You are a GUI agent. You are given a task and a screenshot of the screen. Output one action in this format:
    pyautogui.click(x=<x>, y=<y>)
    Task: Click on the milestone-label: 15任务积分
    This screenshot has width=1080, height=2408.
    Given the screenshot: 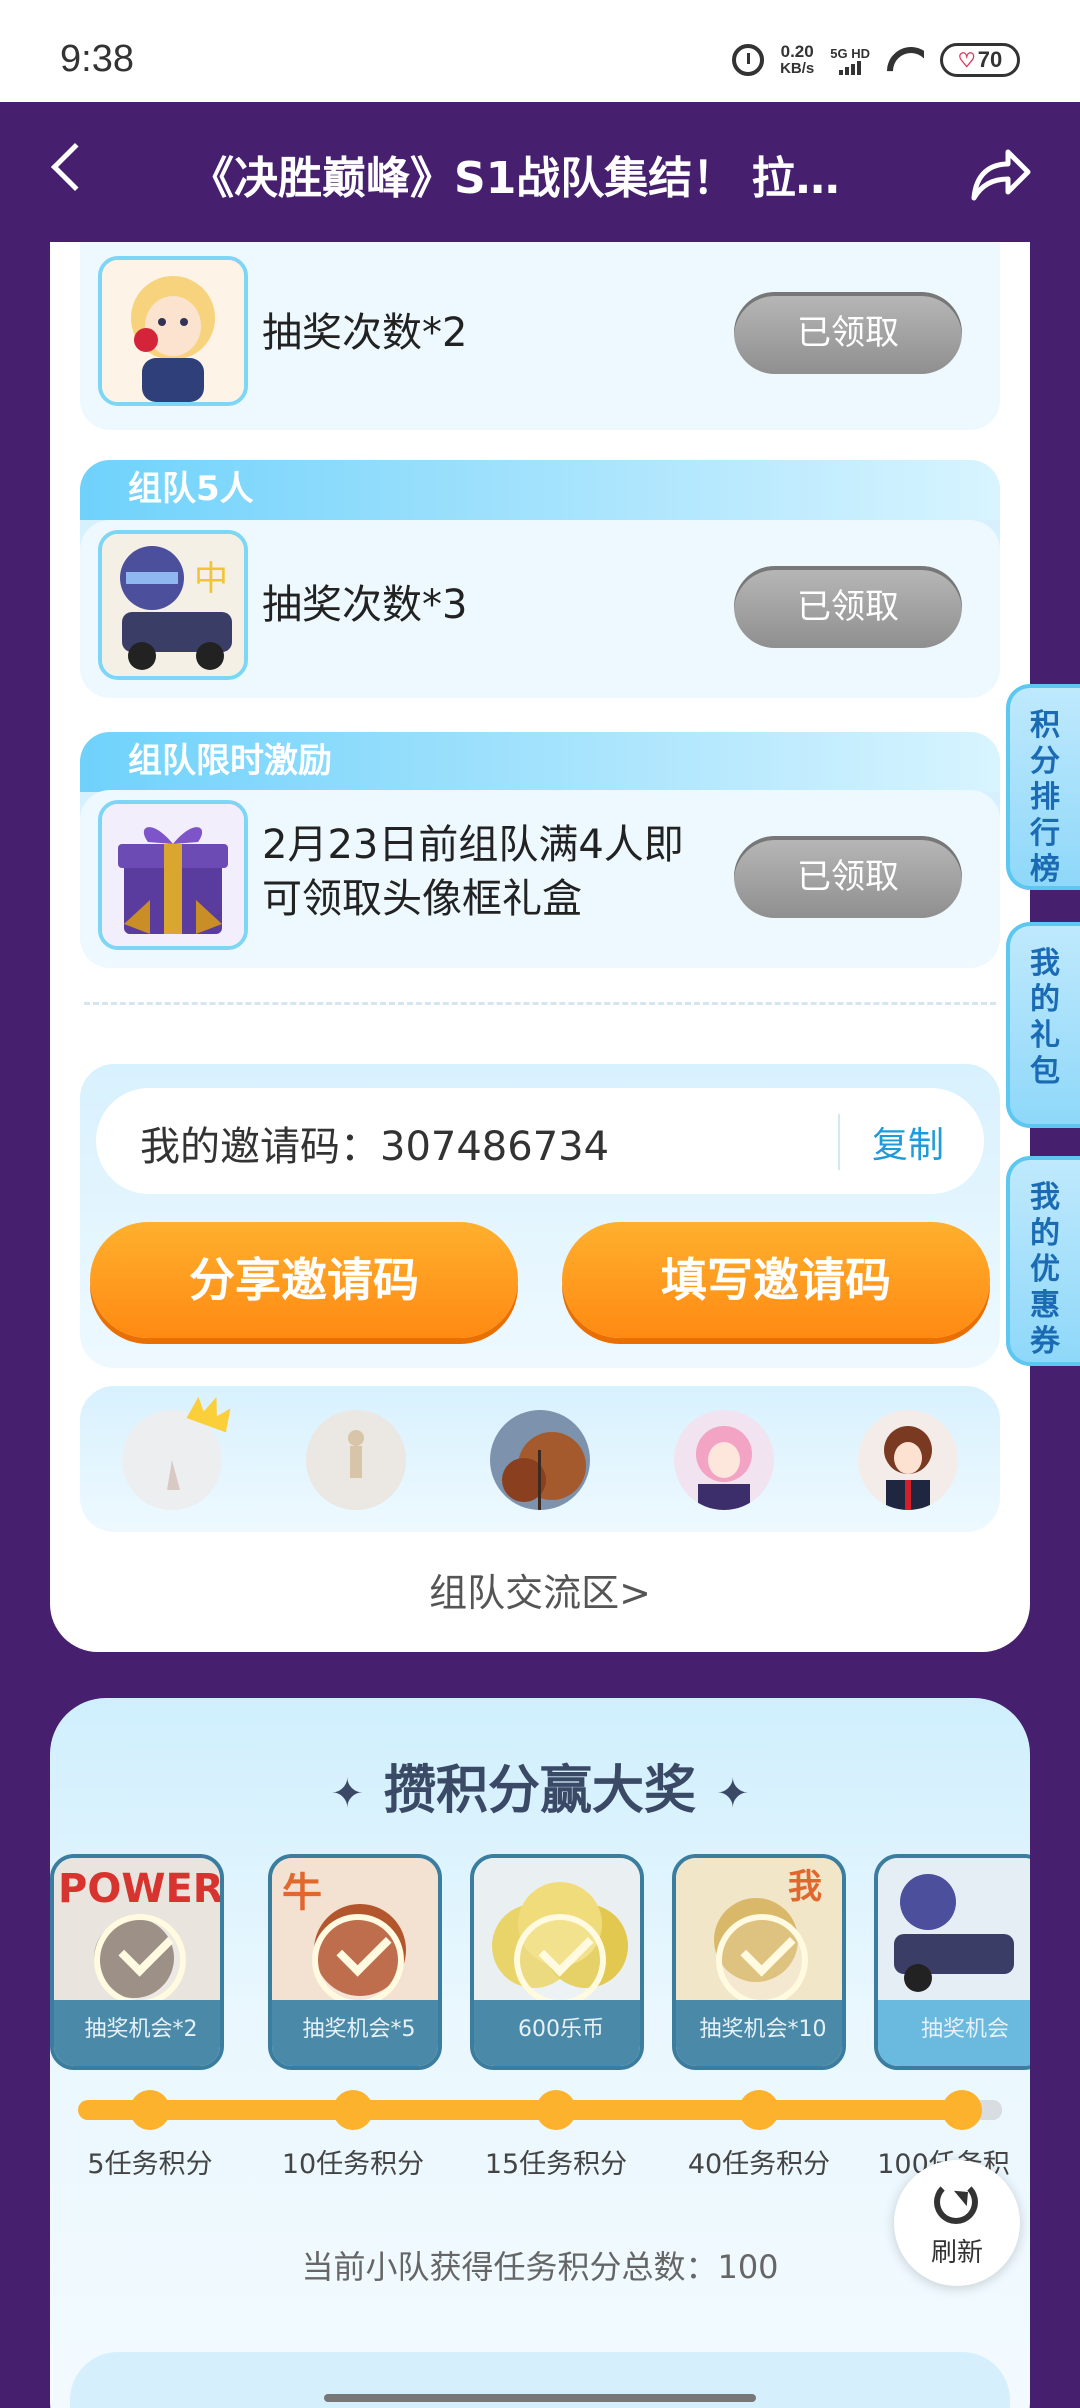 What is the action you would take?
    pyautogui.click(x=556, y=2164)
    